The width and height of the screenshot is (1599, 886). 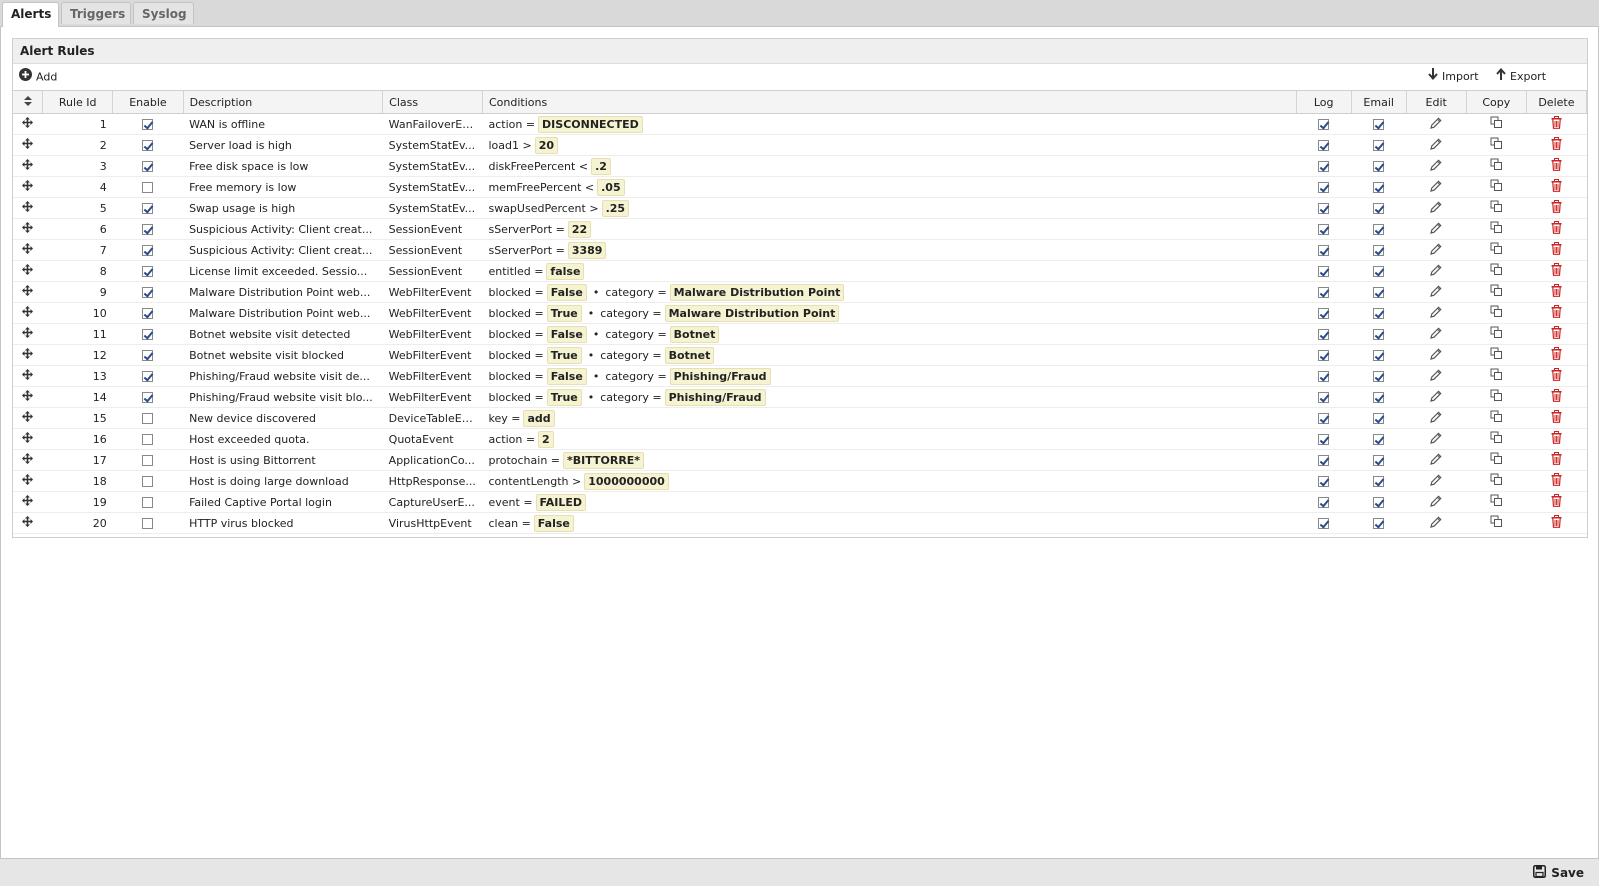 I want to click on tab-syslog: Syslog, so click(x=163, y=13).